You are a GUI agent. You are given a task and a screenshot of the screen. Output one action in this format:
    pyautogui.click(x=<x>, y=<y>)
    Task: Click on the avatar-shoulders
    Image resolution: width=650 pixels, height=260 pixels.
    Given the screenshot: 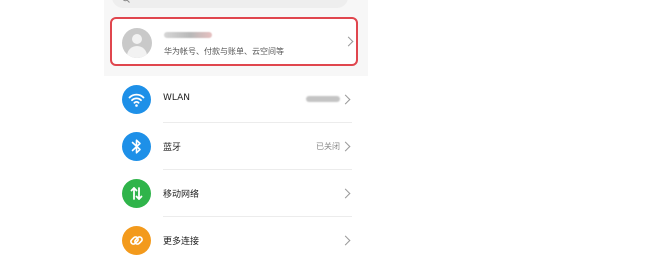 What is the action you would take?
    pyautogui.click(x=137, y=52)
    